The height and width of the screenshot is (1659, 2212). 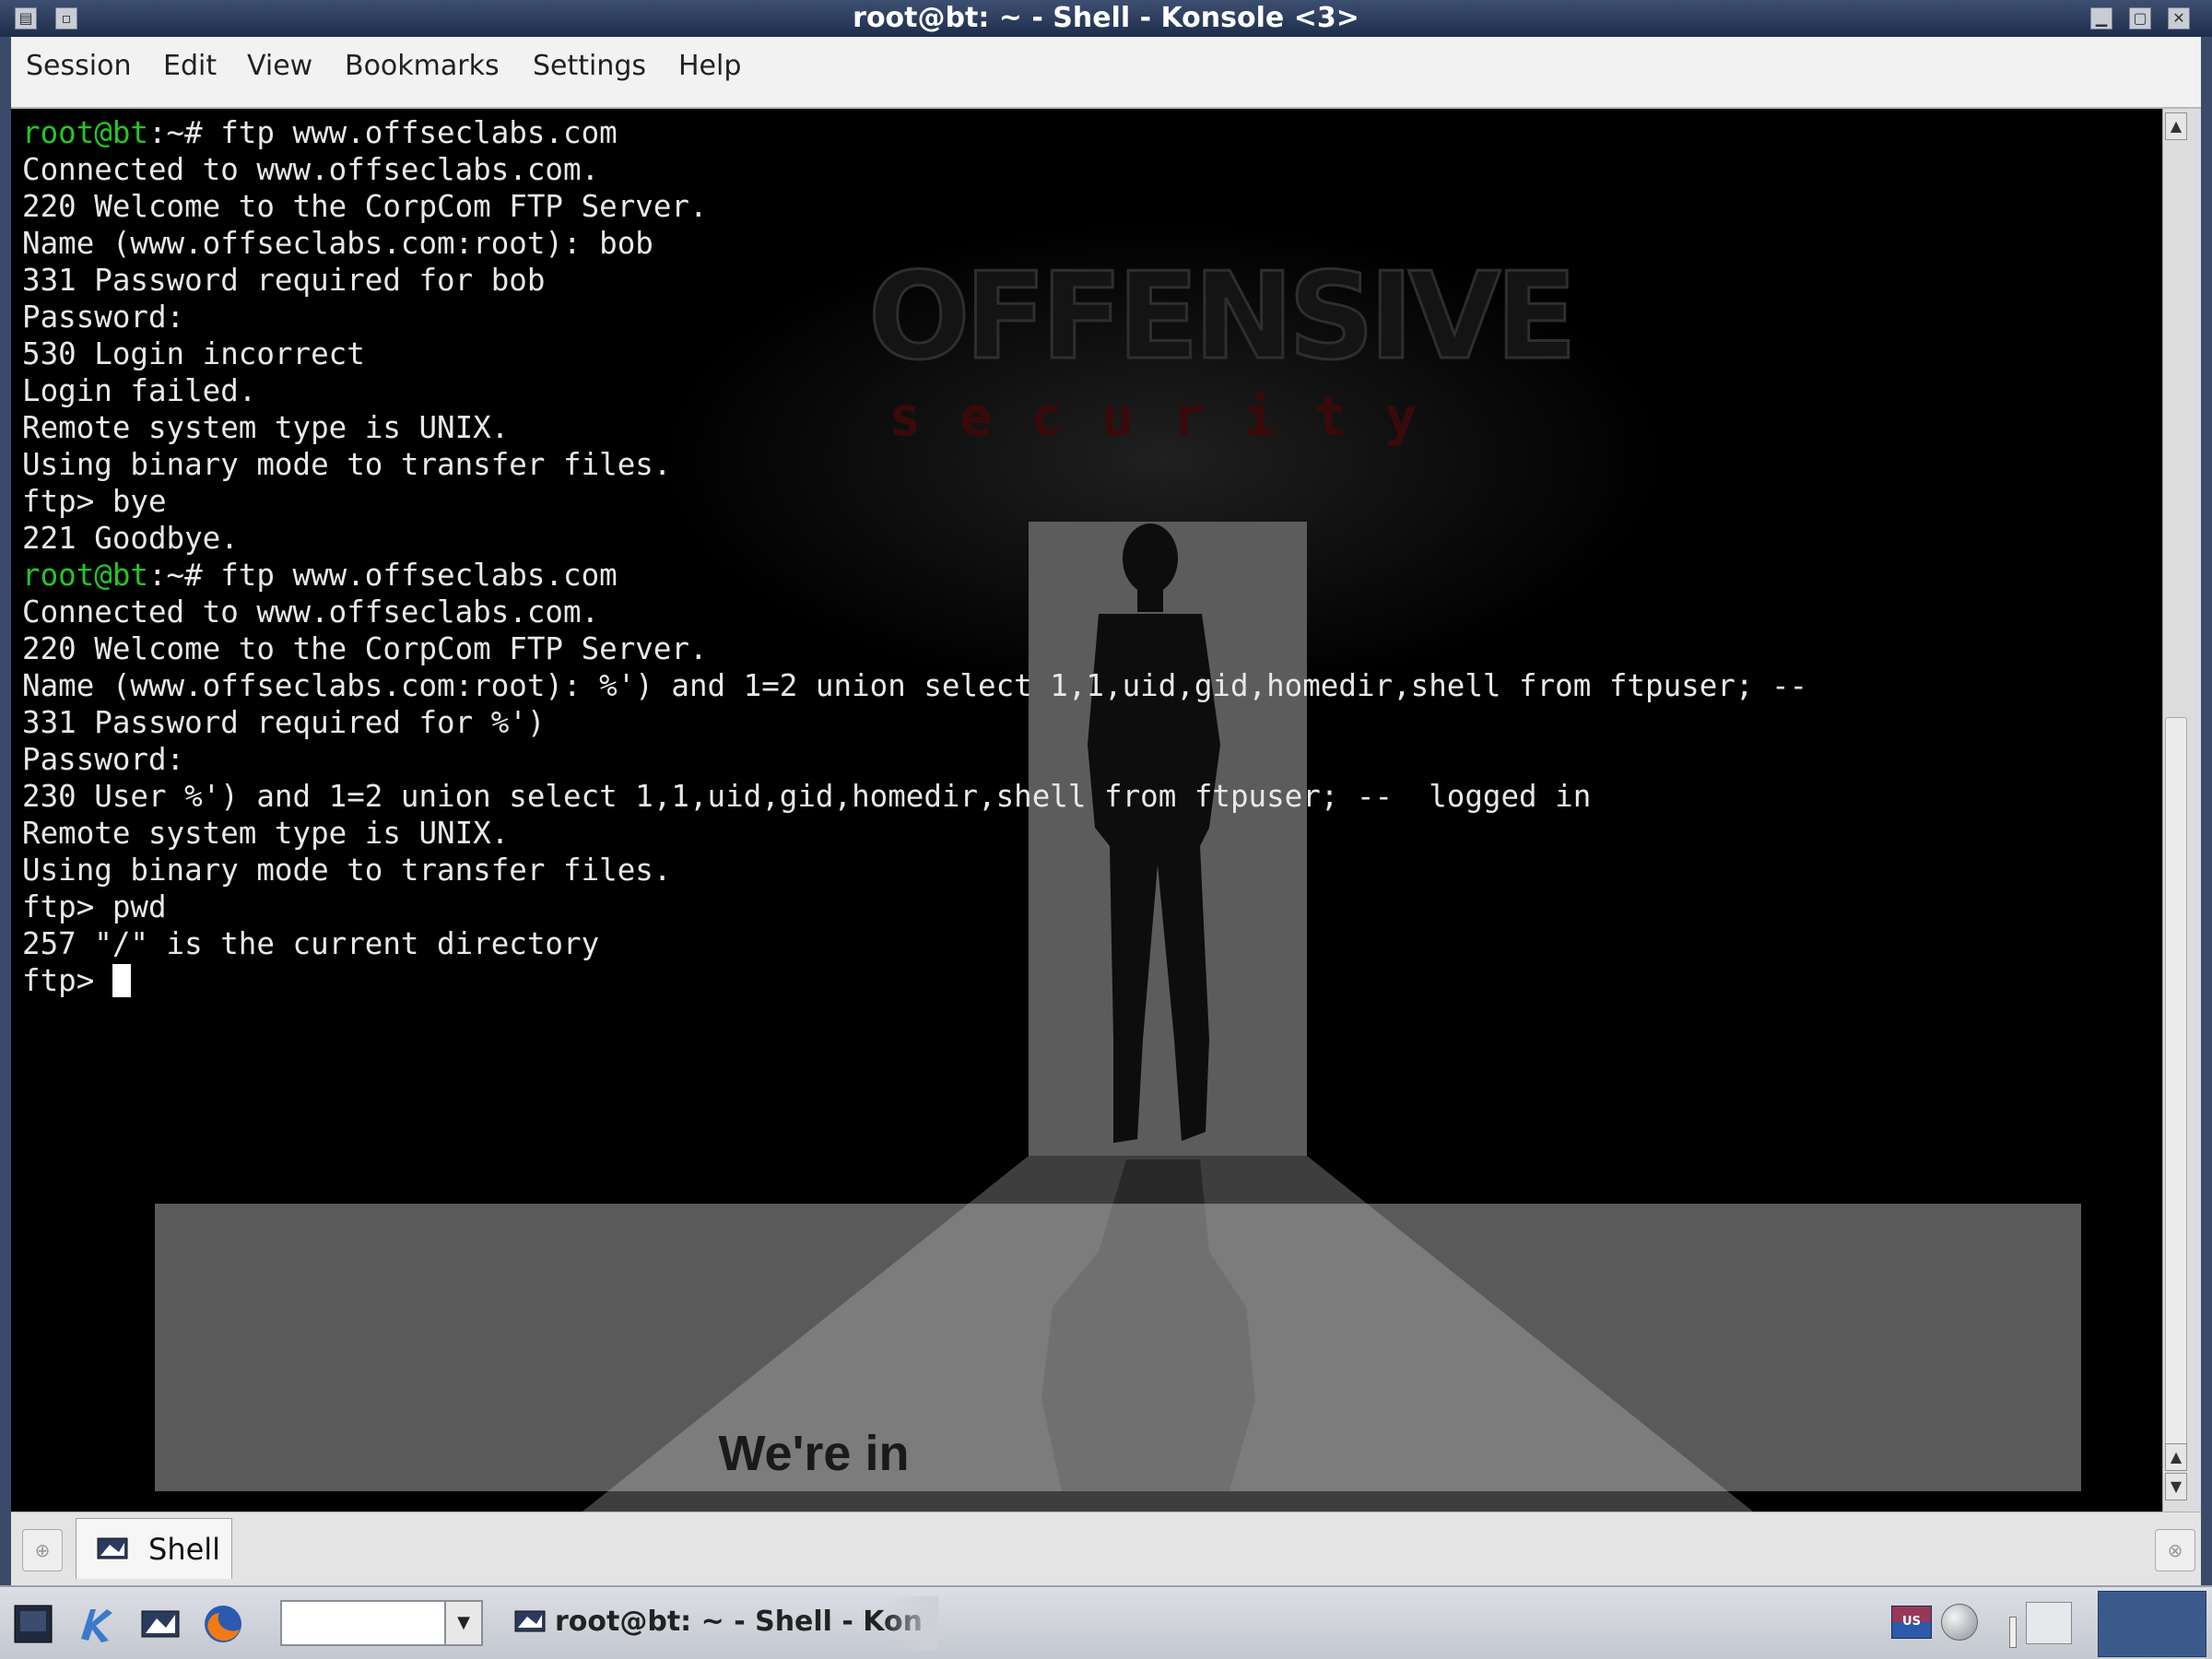 I want to click on scroll-down-arrow-icon: ▼, so click(x=2176, y=1486).